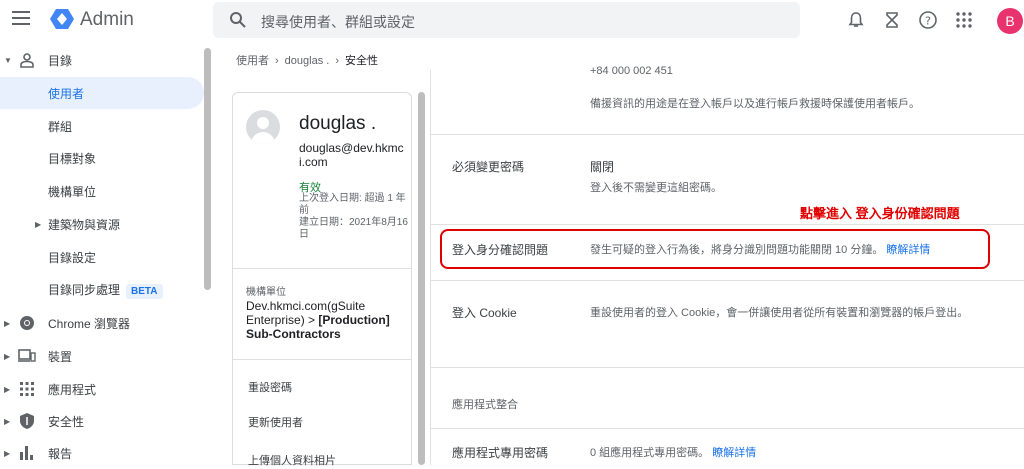 Image resolution: width=1024 pixels, height=469 pixels. I want to click on breadcrumb-current: 安全性, so click(361, 61).